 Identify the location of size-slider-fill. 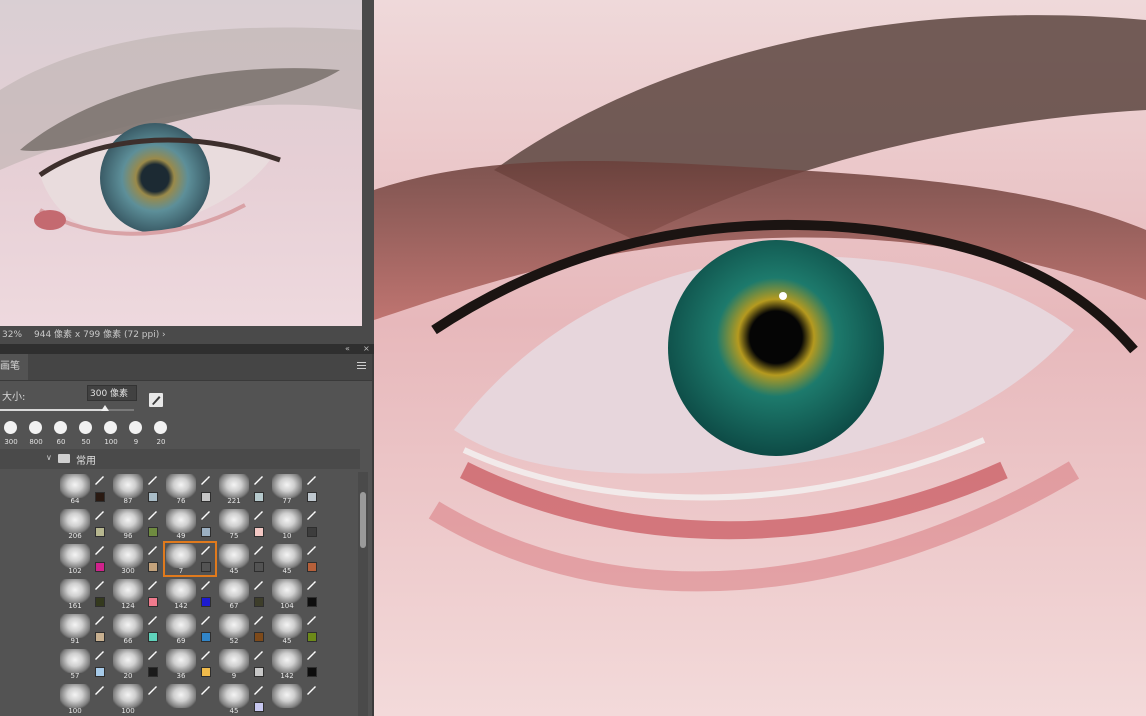
(52, 410).